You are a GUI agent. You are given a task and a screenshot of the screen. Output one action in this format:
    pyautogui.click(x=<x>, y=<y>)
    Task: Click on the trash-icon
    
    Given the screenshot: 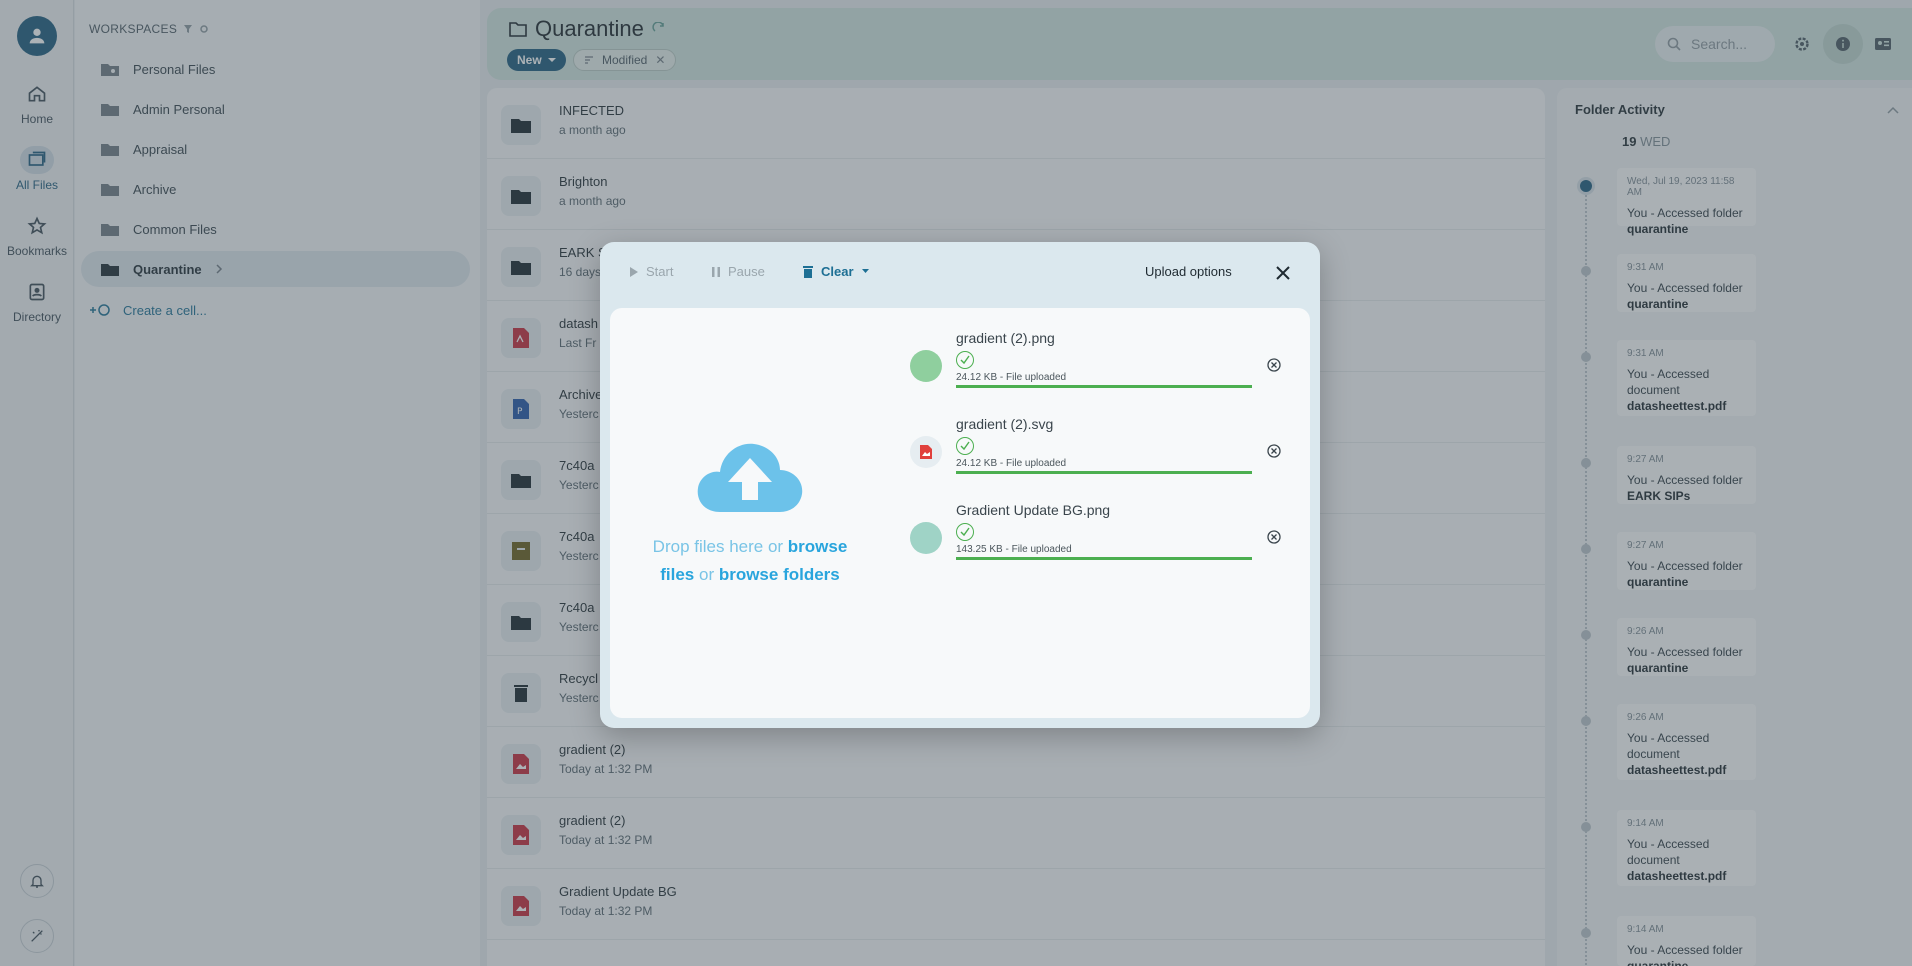 What is the action you would take?
    pyautogui.click(x=808, y=271)
    